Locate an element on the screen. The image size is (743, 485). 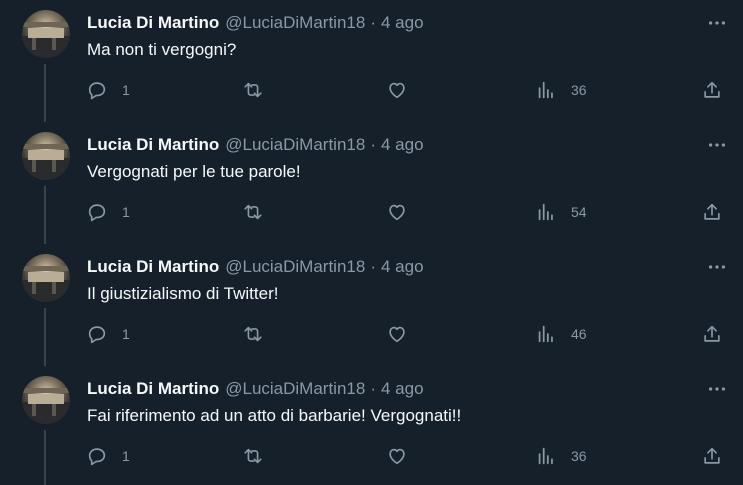
tweet-text: Il giustizialismo di Twitter! is located at coordinates (183, 293).